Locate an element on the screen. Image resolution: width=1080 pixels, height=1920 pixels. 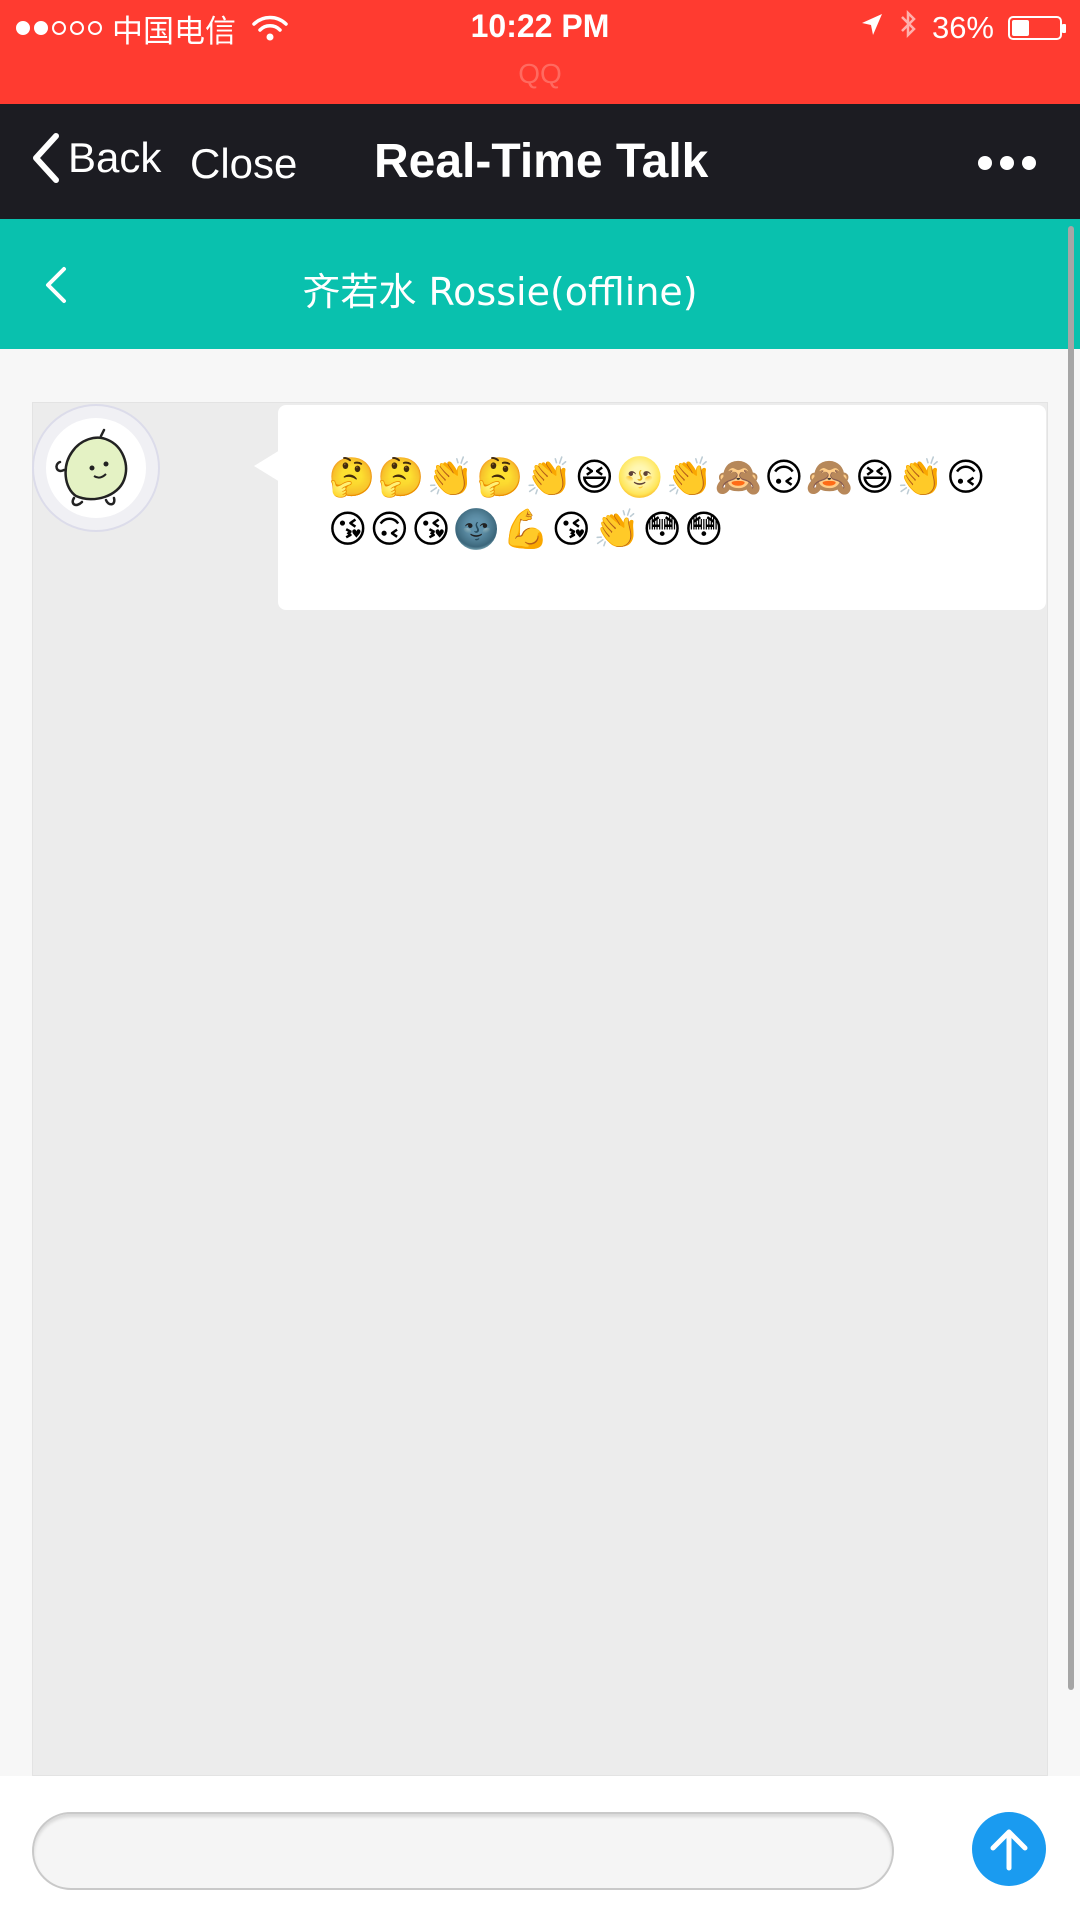
bluetooth-icon is located at coordinates (908, 28).